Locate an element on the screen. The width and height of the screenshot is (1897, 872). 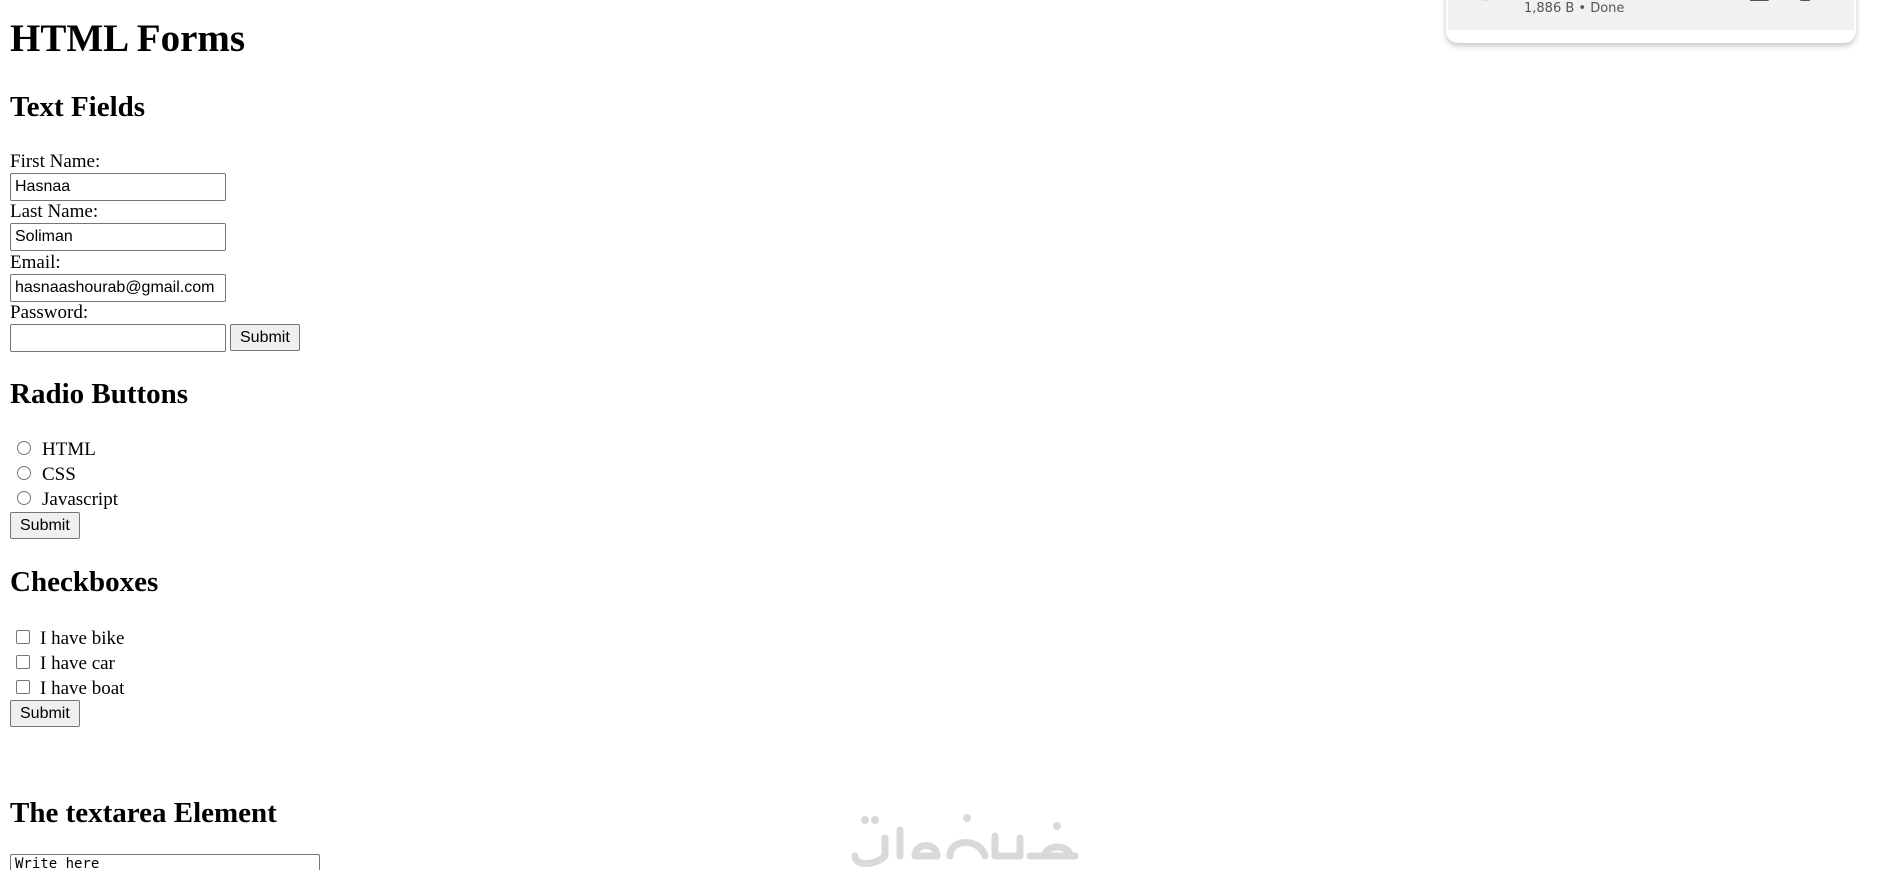
text-fields-heading: Text Fields is located at coordinates (78, 107).